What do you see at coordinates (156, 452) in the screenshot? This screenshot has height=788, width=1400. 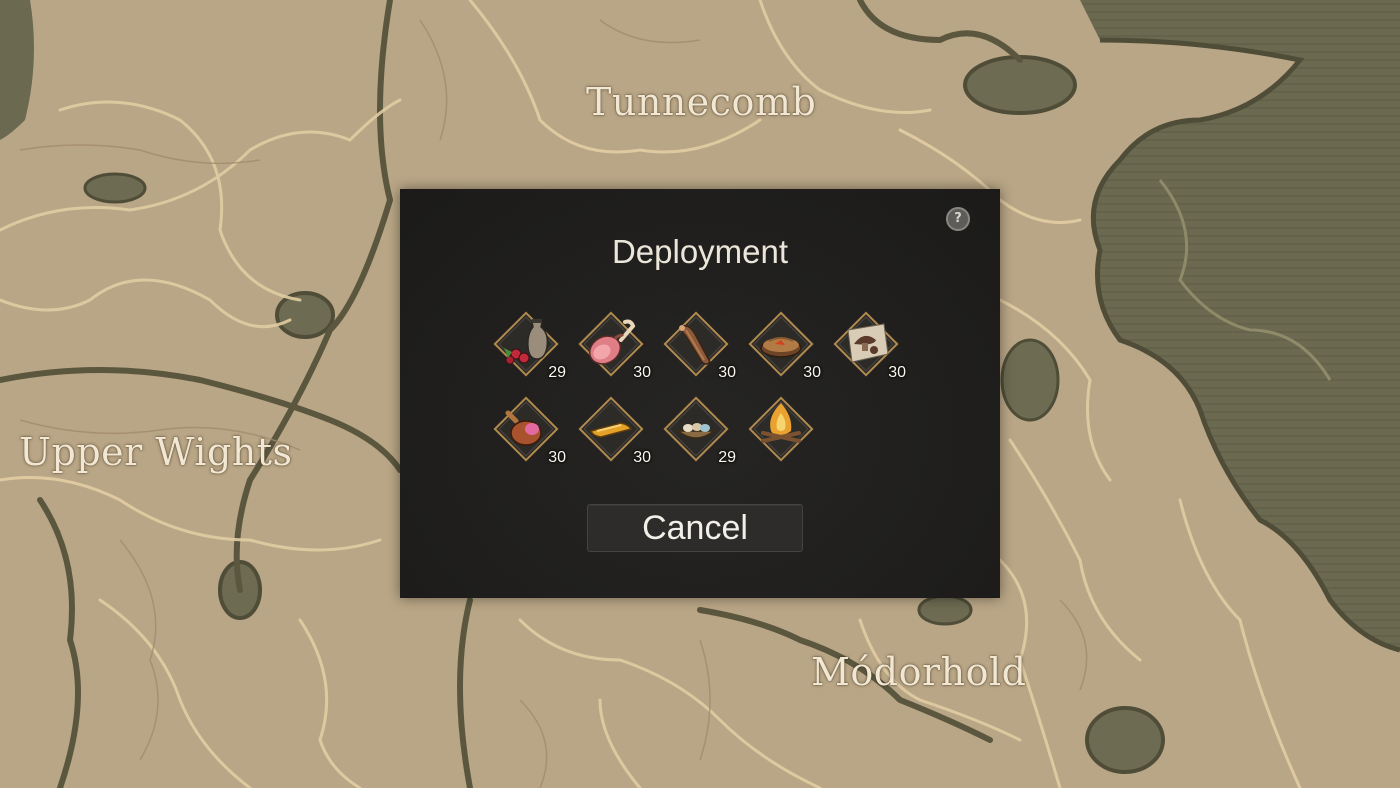 I see `region-label-upper-wights: Upper Wights` at bounding box center [156, 452].